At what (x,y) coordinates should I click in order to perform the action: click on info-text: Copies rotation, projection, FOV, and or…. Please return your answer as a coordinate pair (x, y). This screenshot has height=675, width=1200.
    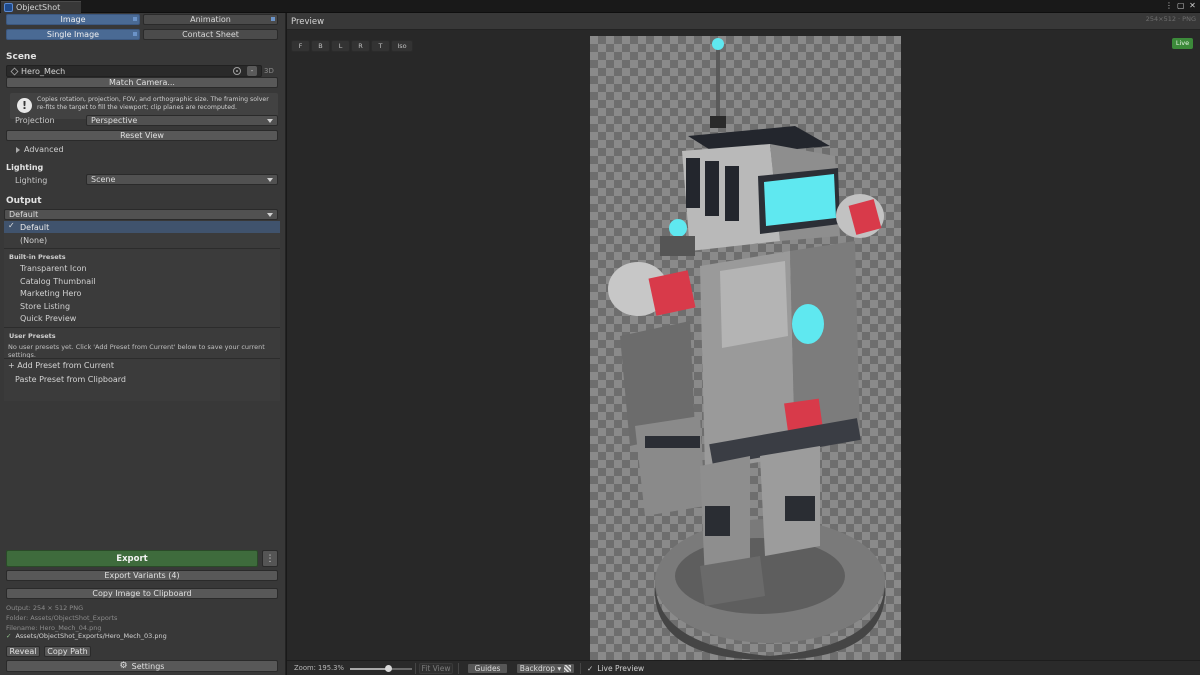
    Looking at the image, I should click on (153, 103).